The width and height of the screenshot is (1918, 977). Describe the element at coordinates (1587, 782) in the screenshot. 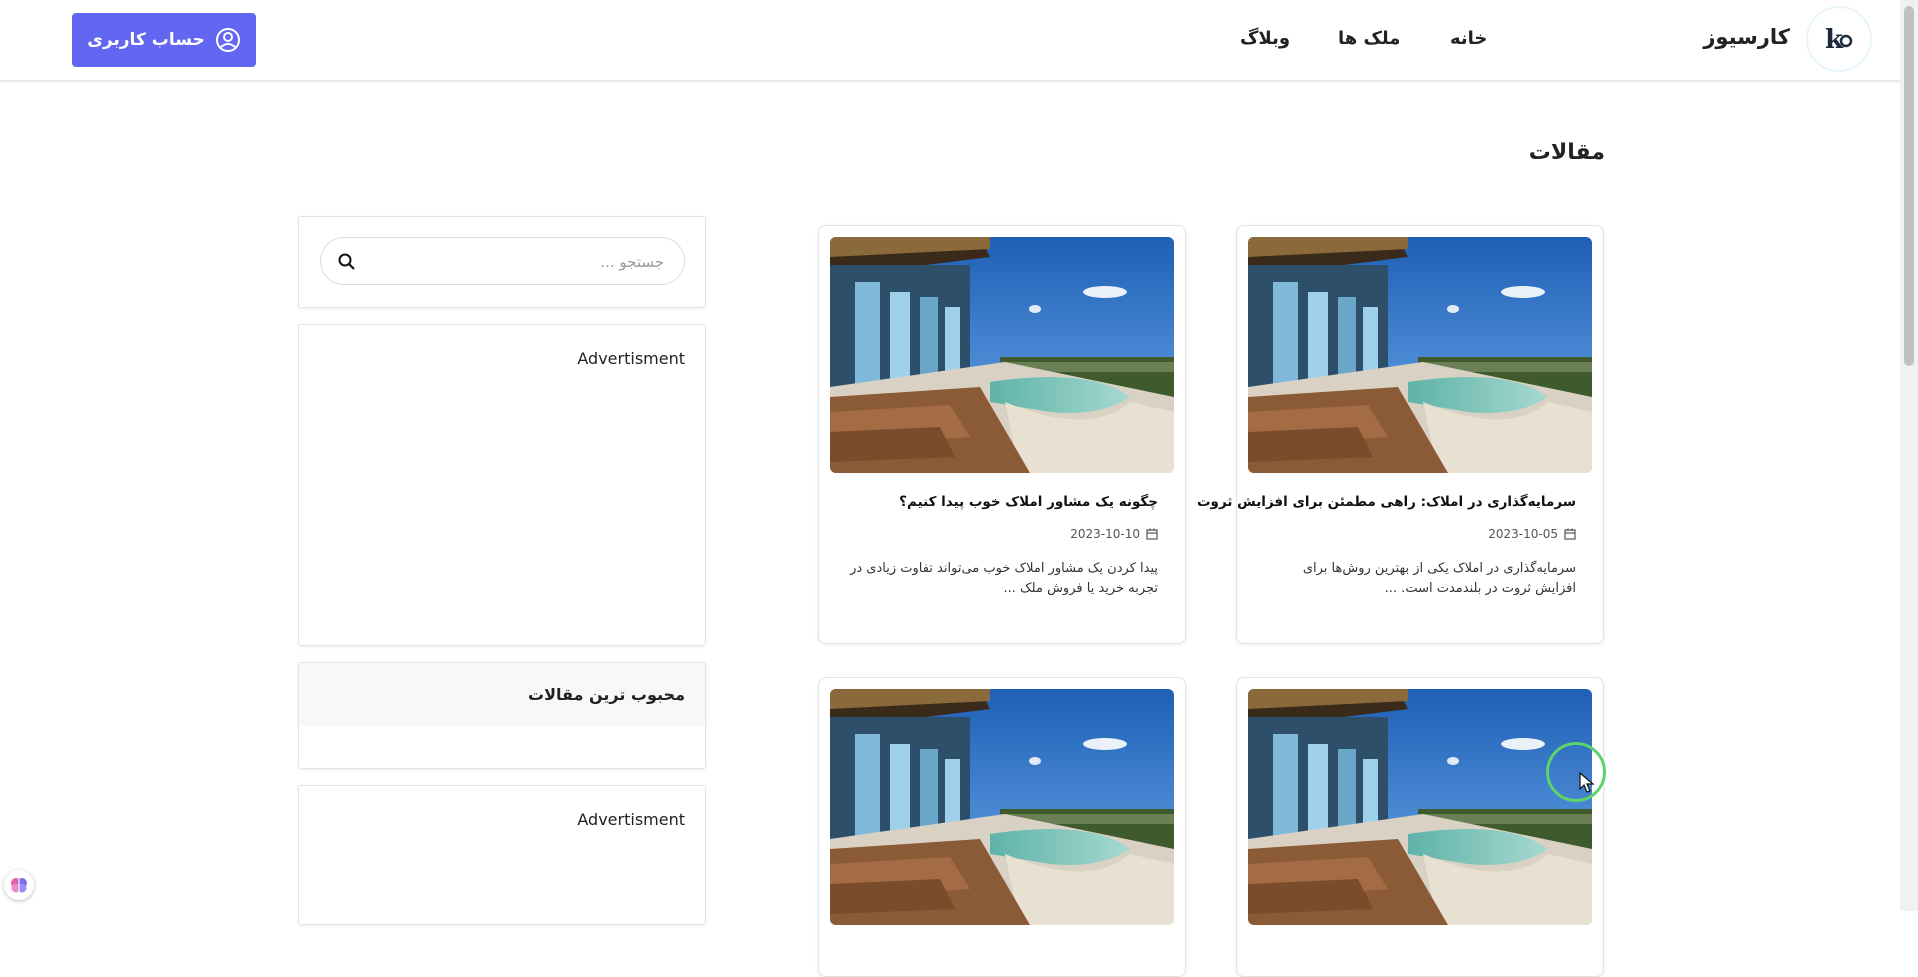

I see `mouse-pointer-icon` at that location.